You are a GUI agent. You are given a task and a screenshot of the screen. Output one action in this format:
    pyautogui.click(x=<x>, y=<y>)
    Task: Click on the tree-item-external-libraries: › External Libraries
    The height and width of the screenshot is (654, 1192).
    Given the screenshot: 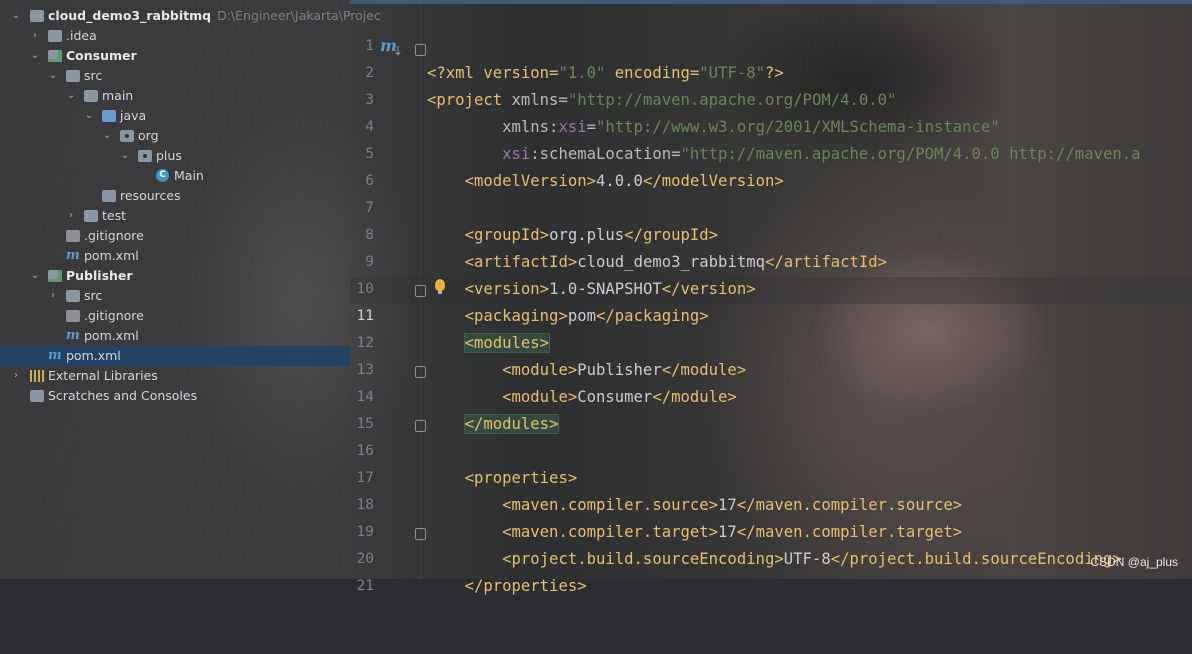 What is the action you would take?
    pyautogui.click(x=175, y=376)
    